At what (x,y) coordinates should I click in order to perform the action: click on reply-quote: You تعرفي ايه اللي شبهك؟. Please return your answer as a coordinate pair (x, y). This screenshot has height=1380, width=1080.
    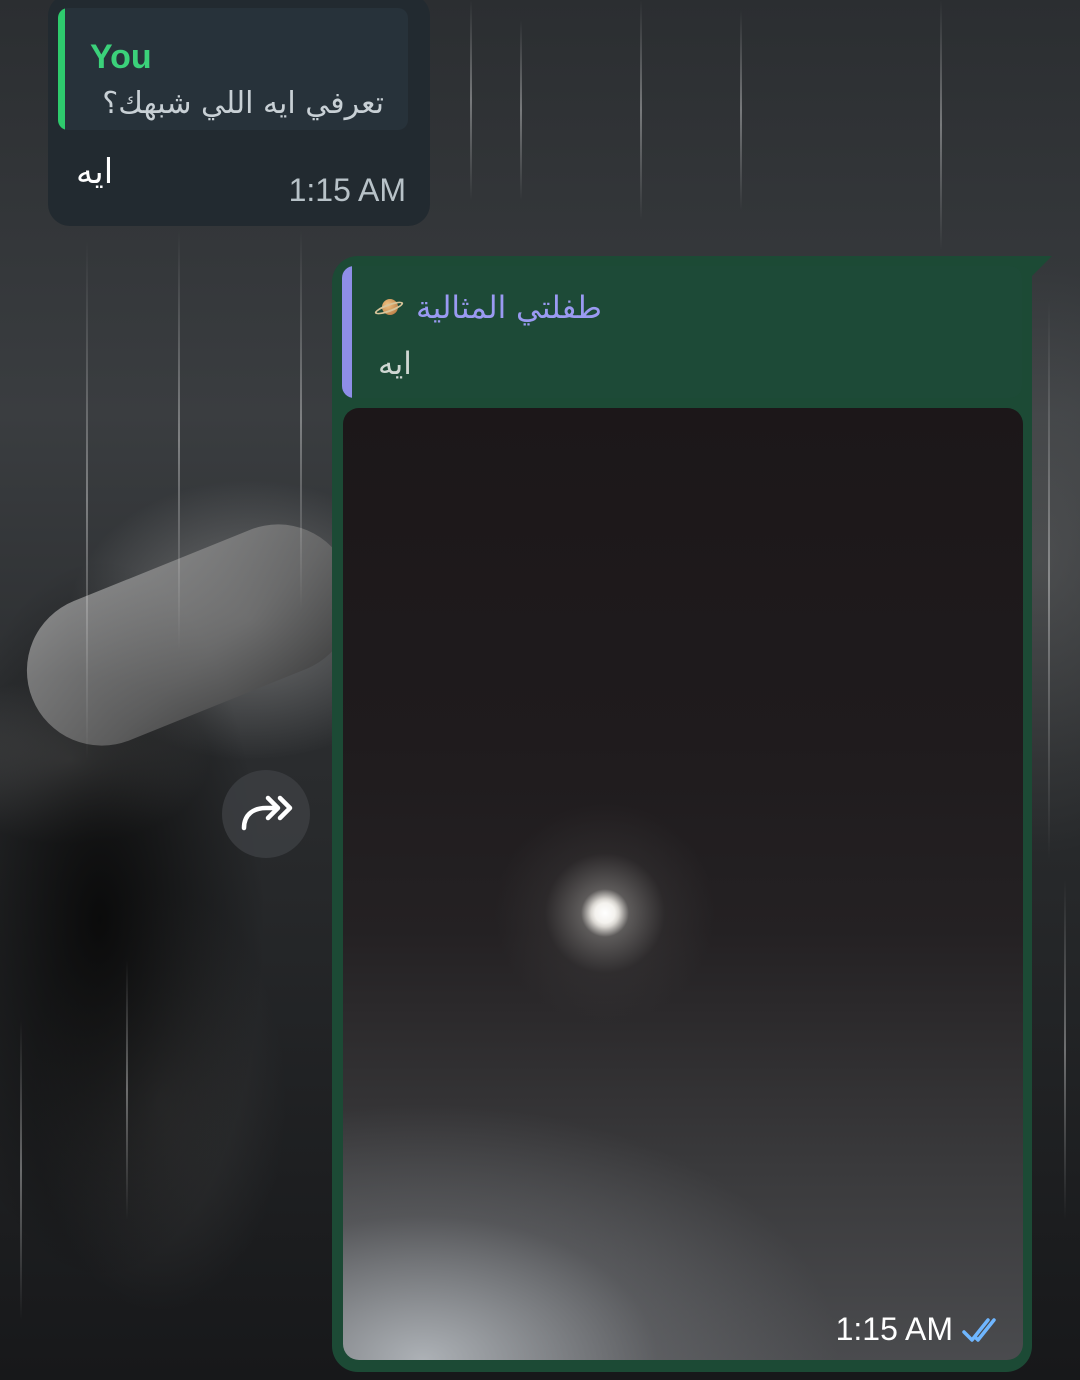
    Looking at the image, I should click on (233, 69).